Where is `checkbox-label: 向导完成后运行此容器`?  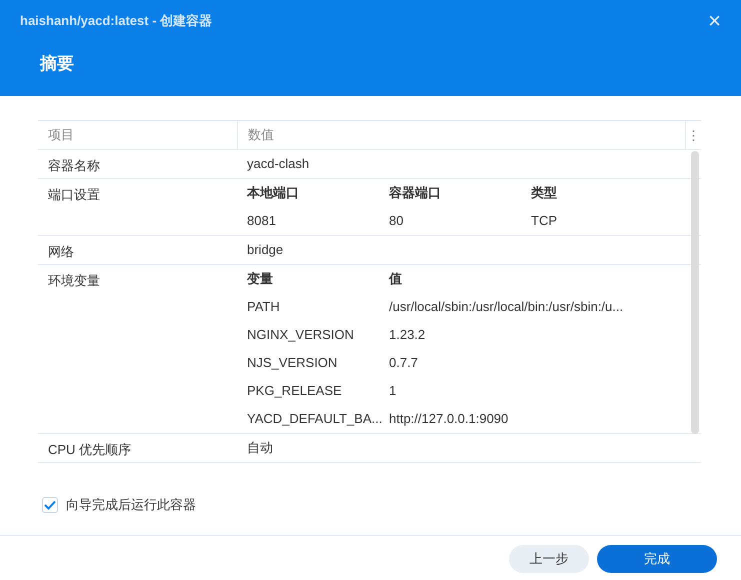
checkbox-label: 向导完成后运行此容器 is located at coordinates (131, 505).